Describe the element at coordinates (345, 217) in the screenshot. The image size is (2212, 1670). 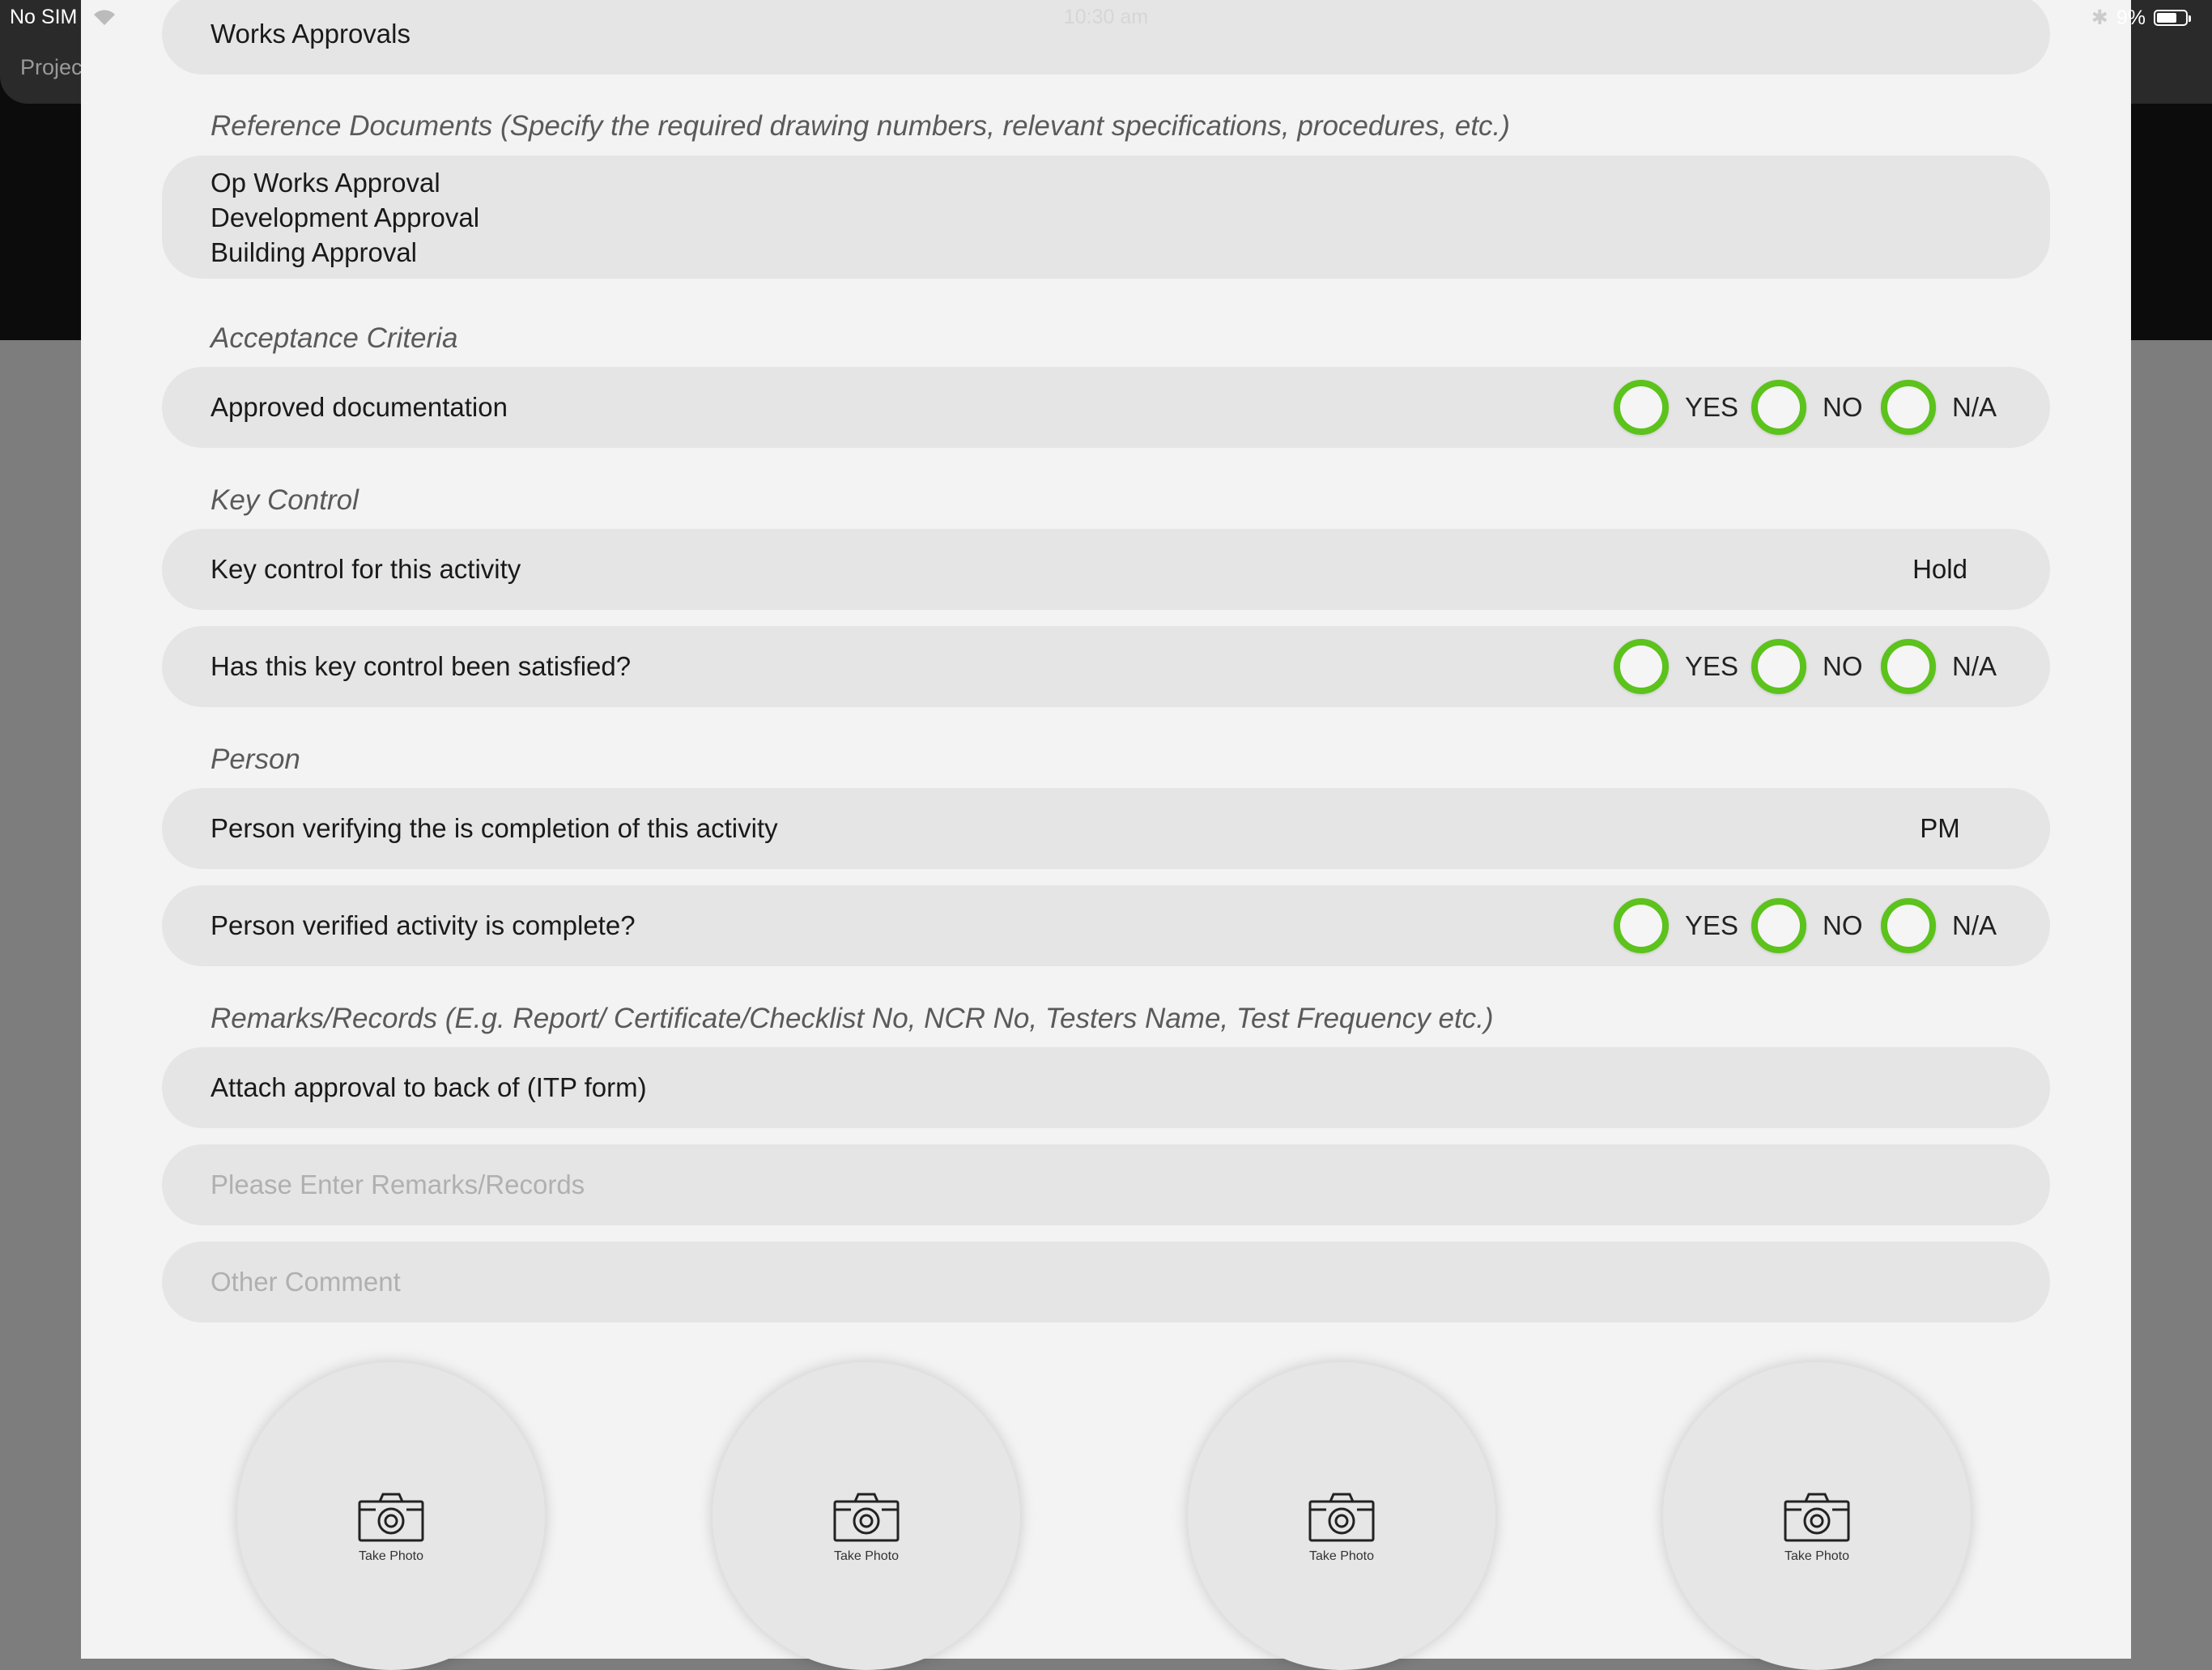
I see `reference-line: Development Approval` at that location.